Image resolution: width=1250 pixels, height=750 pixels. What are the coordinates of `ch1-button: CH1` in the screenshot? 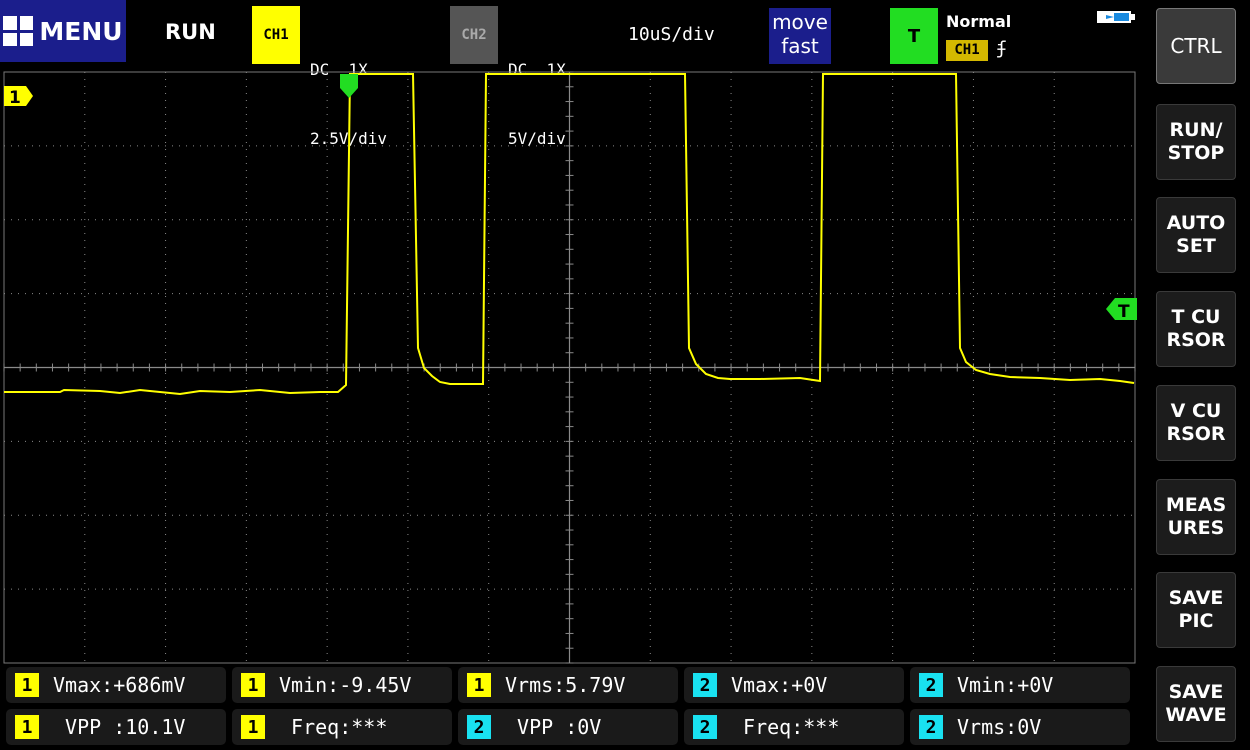 It's located at (276, 35).